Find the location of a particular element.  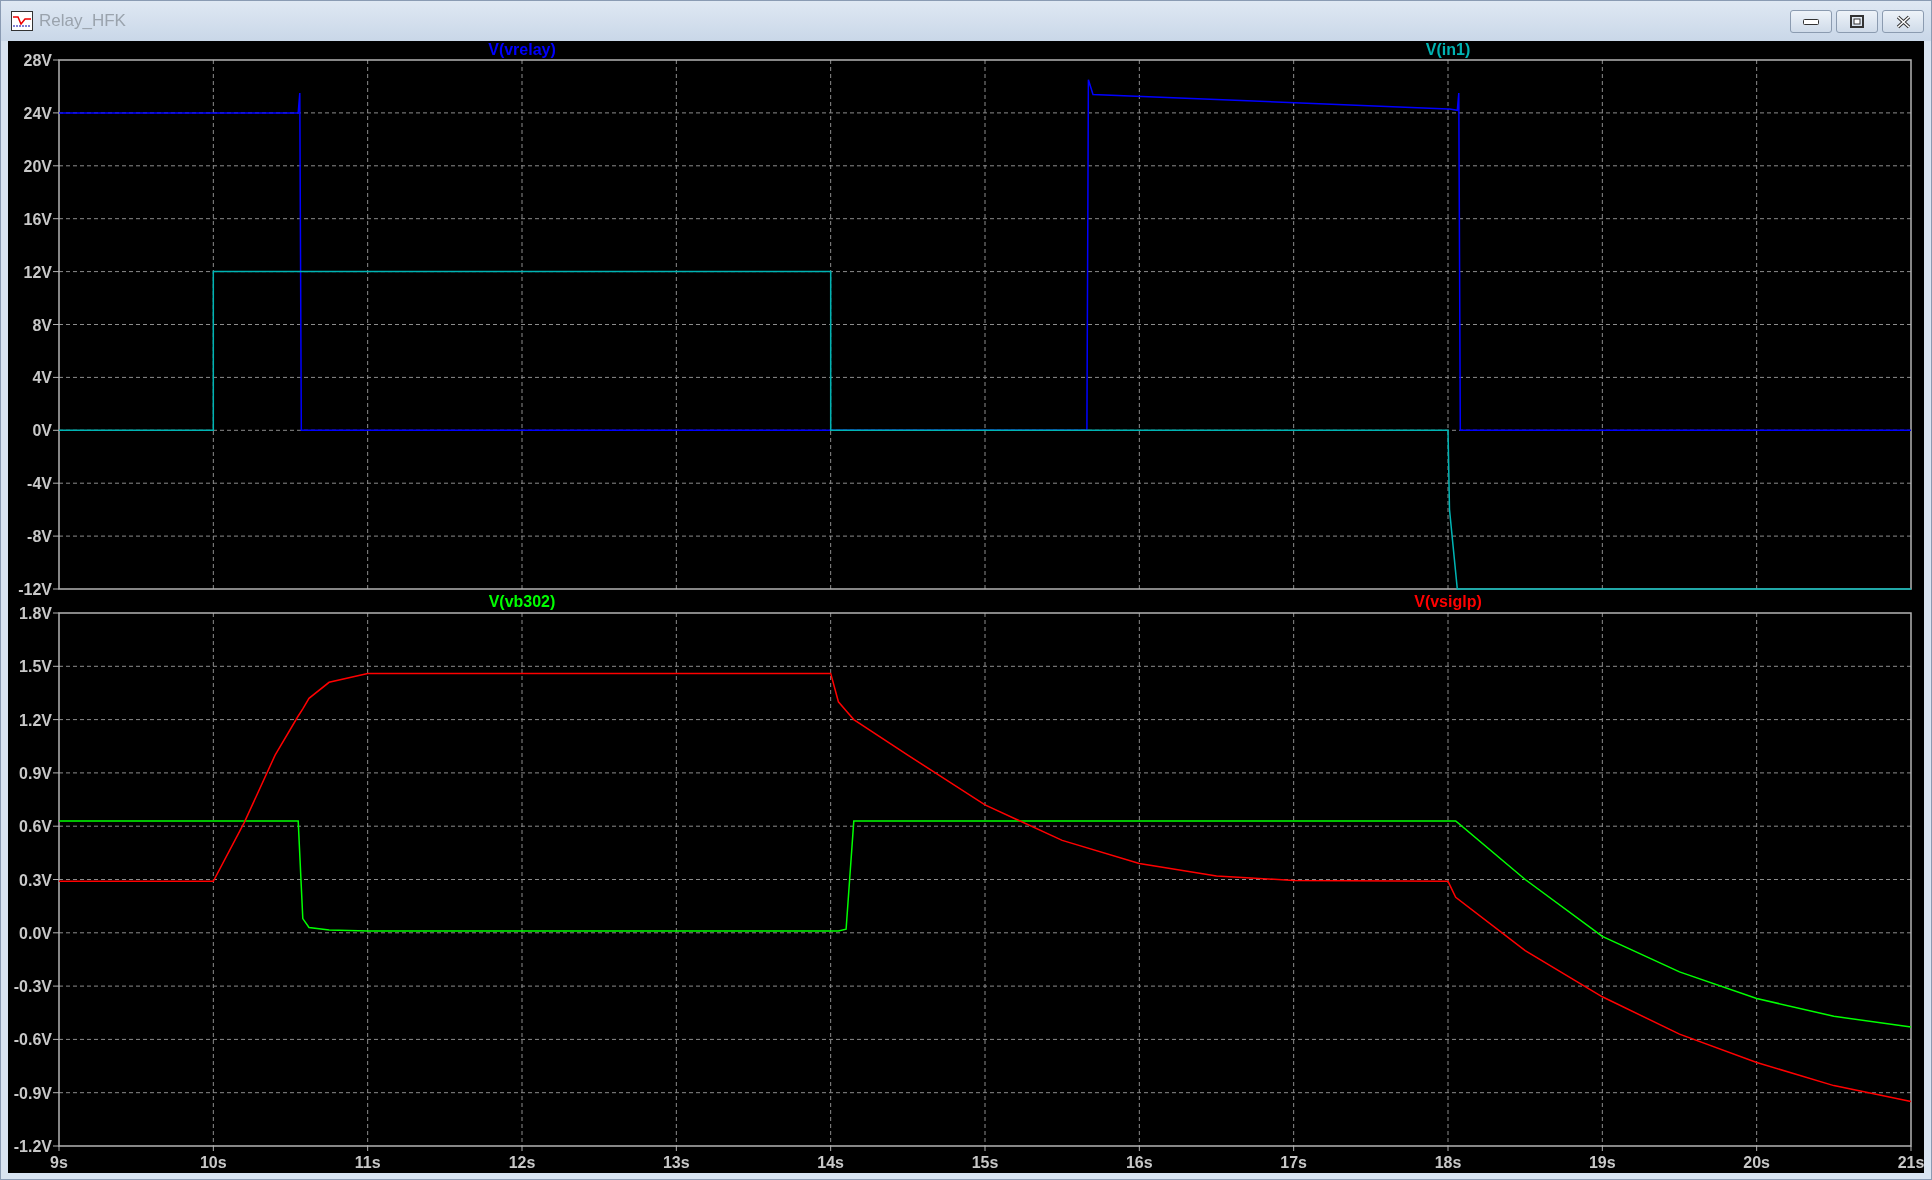

y-axis-tick-label: 24V is located at coordinates (37, 113).